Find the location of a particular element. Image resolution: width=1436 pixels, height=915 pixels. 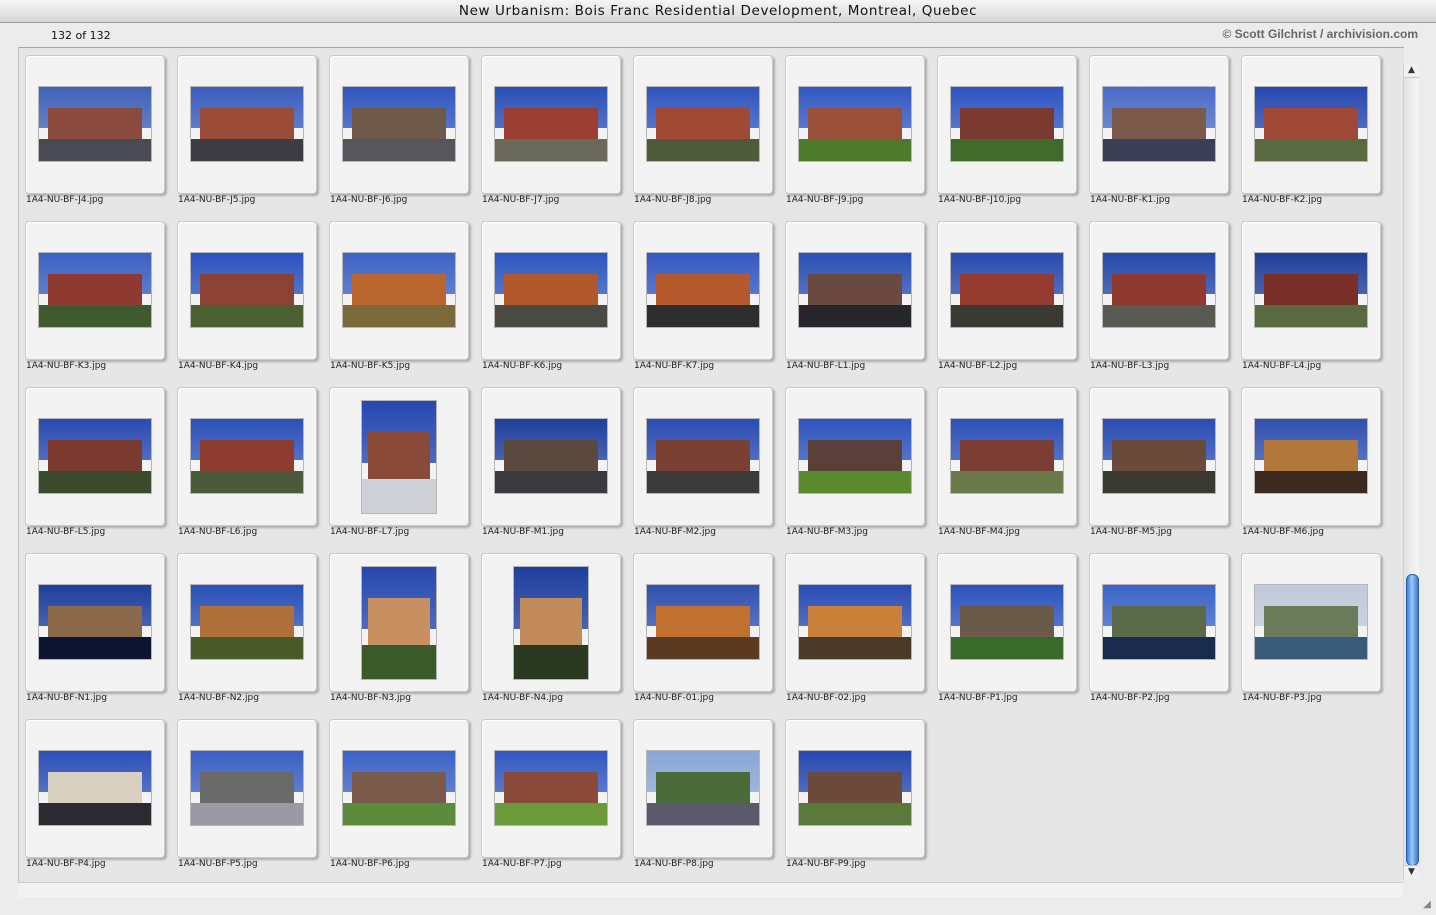

thumbnail-item: 1A4-NU-BF-J5.jpg is located at coordinates (247, 131).